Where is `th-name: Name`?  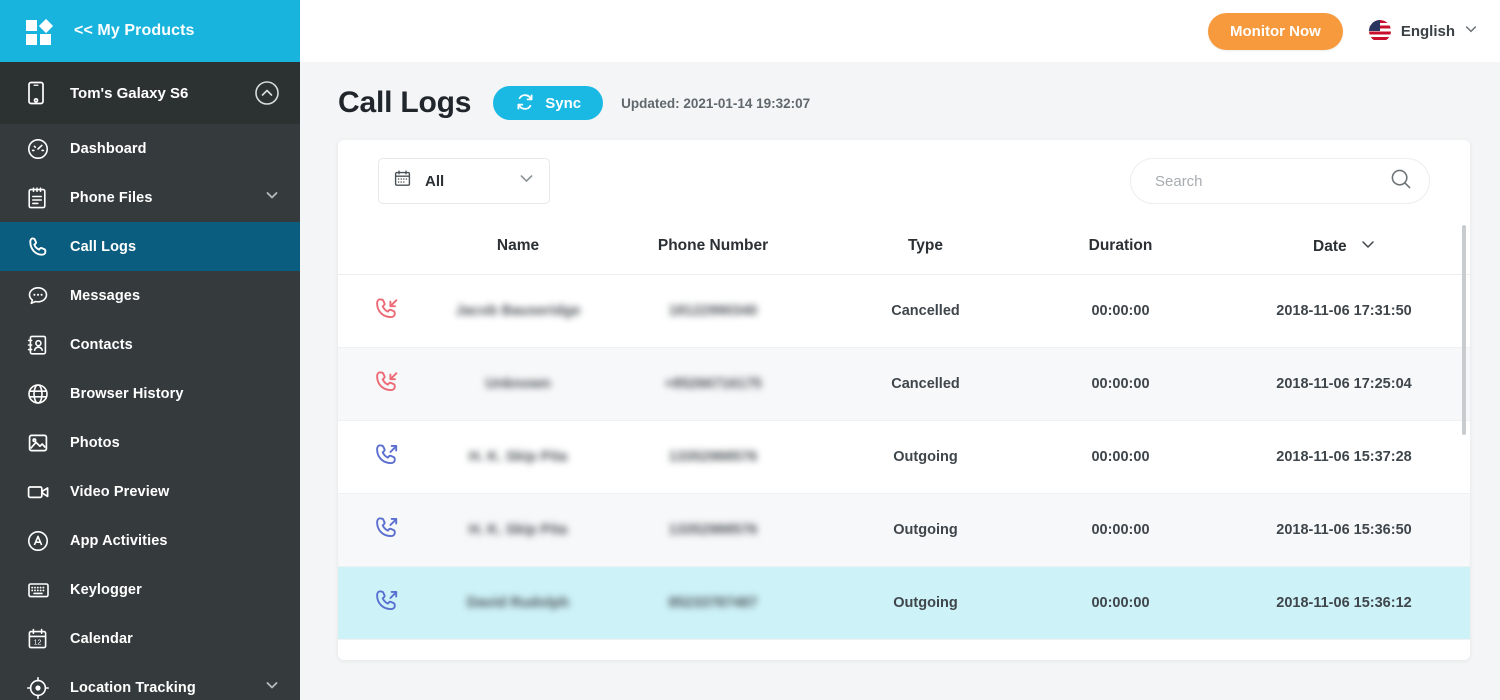
th-name: Name is located at coordinates (518, 248).